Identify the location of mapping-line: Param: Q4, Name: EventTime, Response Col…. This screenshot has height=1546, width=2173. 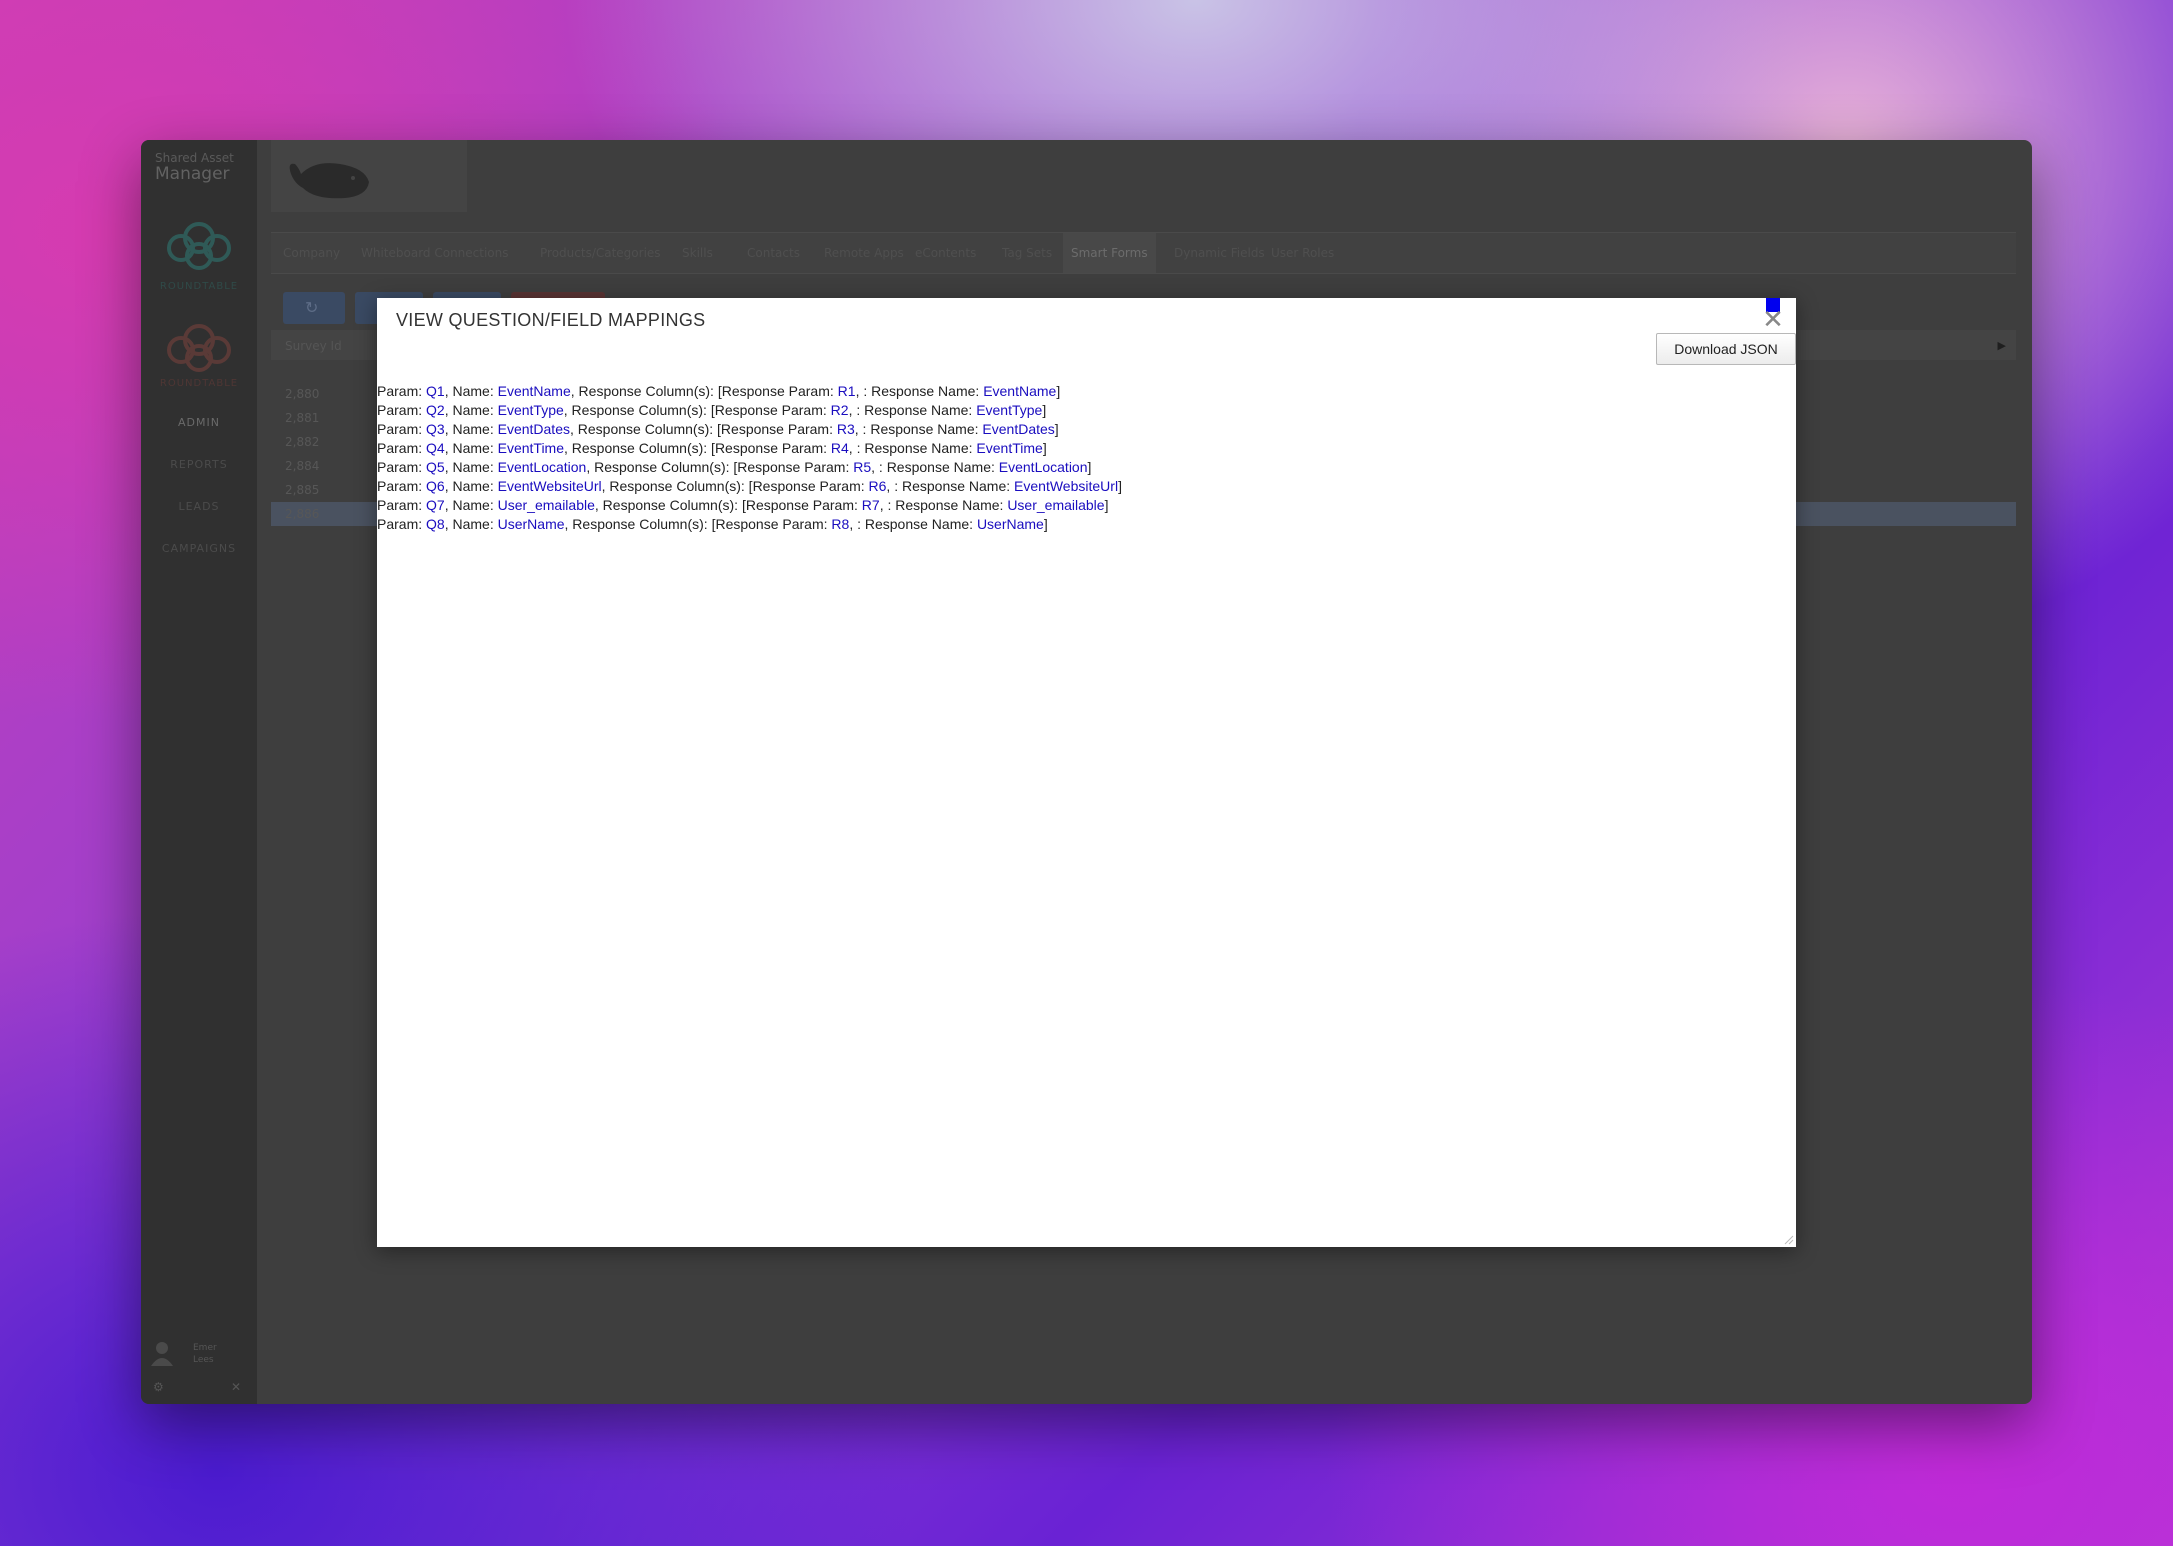
(1086, 448).